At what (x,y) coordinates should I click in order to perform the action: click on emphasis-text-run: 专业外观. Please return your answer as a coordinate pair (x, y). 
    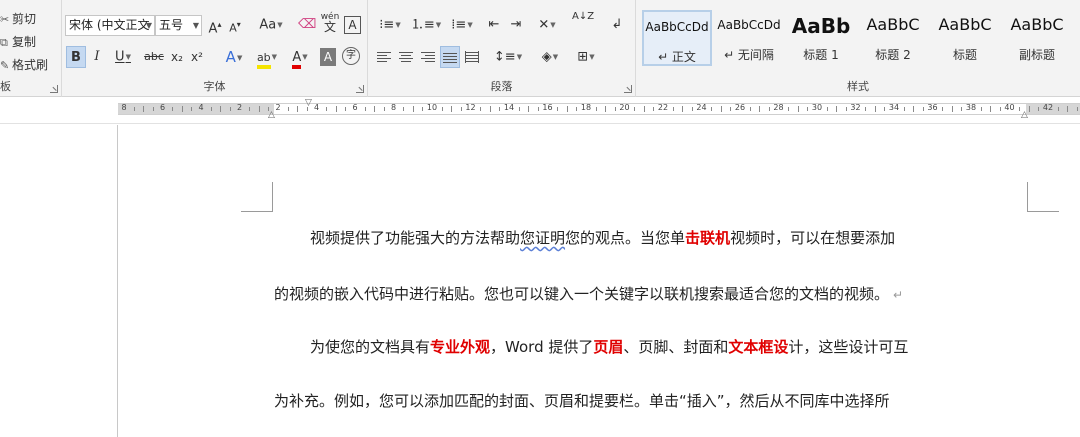
    Looking at the image, I should click on (460, 347).